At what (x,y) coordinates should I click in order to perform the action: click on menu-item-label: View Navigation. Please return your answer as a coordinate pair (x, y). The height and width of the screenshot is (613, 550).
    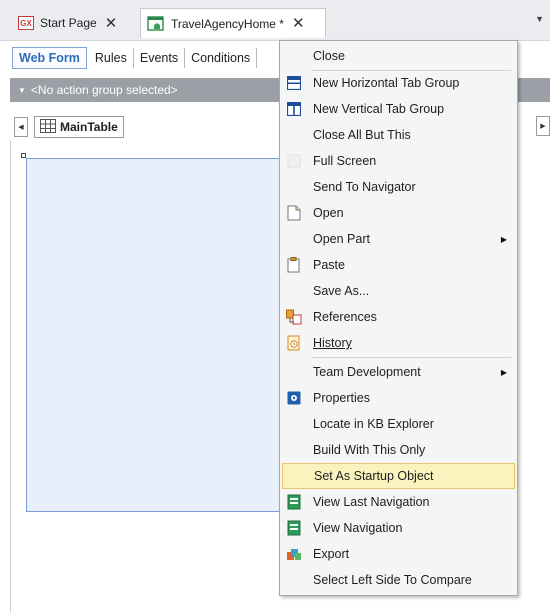
    Looking at the image, I should click on (358, 528).